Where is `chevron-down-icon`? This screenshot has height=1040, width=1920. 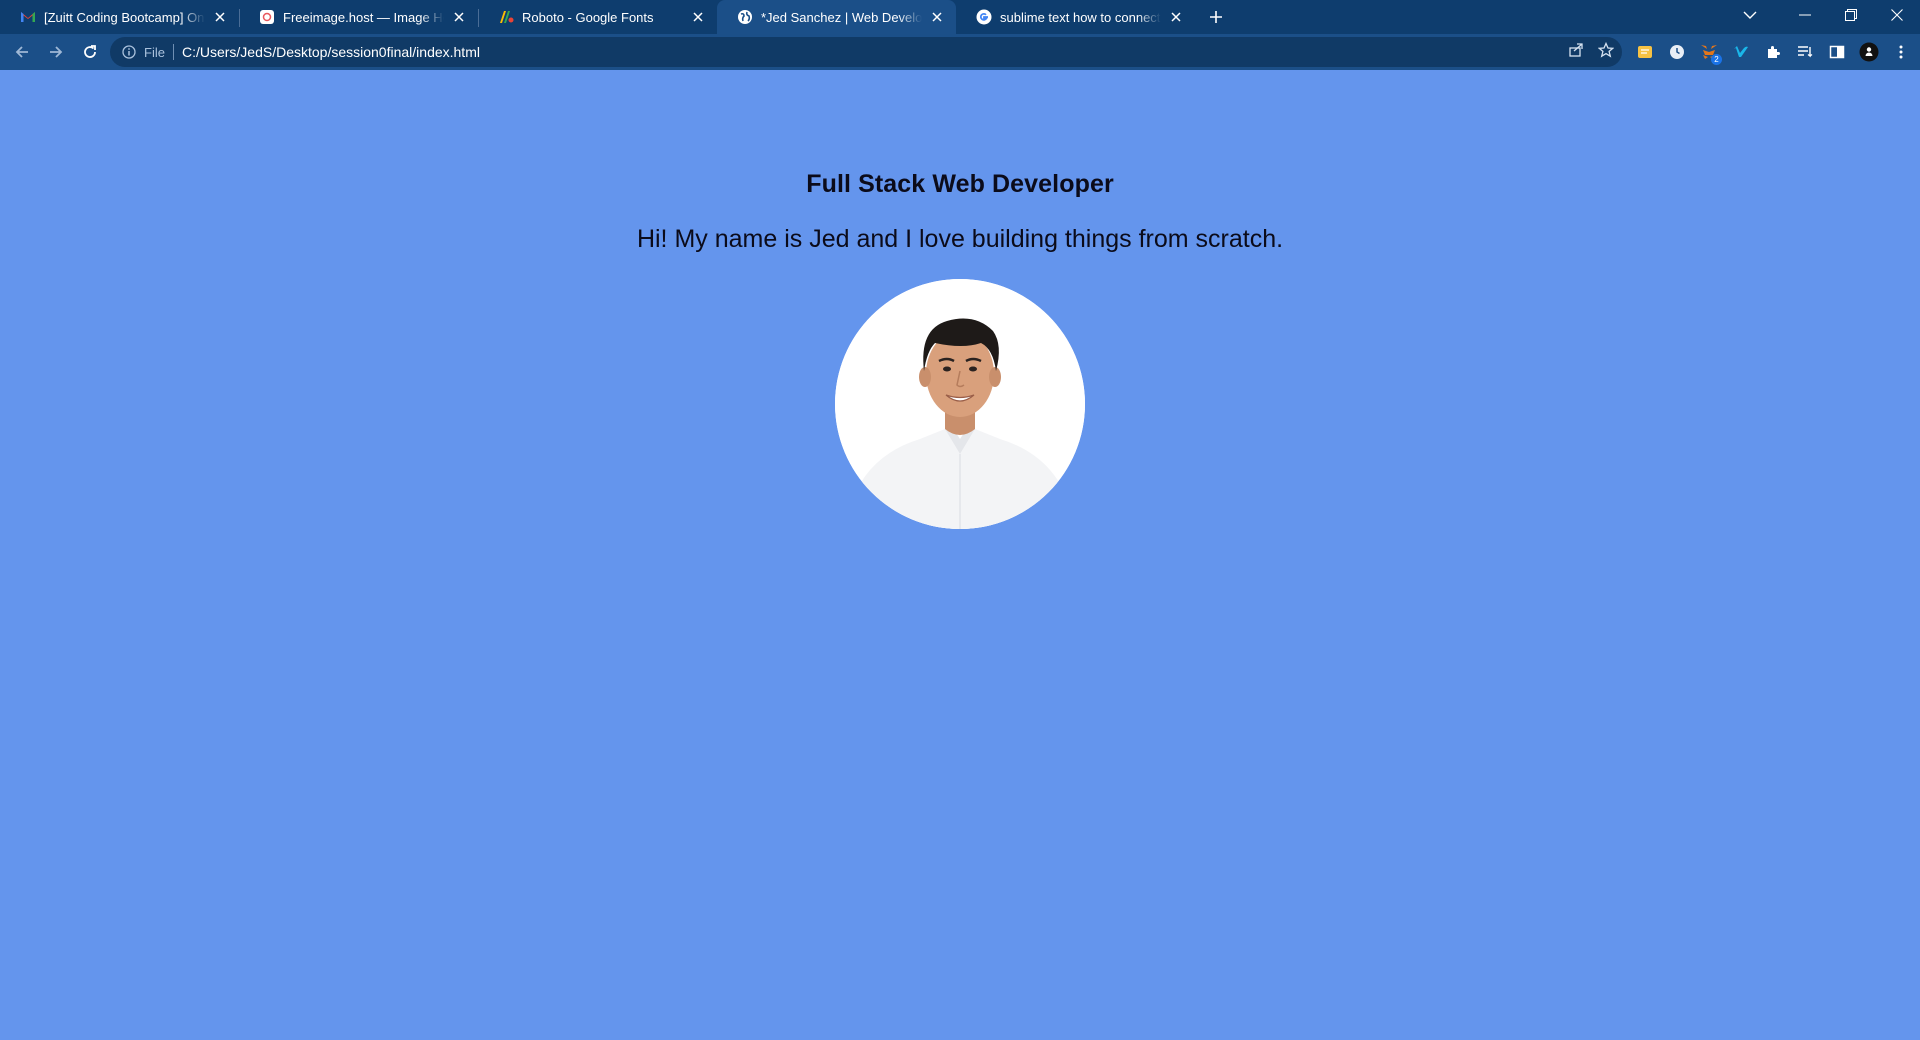
chevron-down-icon is located at coordinates (1750, 15).